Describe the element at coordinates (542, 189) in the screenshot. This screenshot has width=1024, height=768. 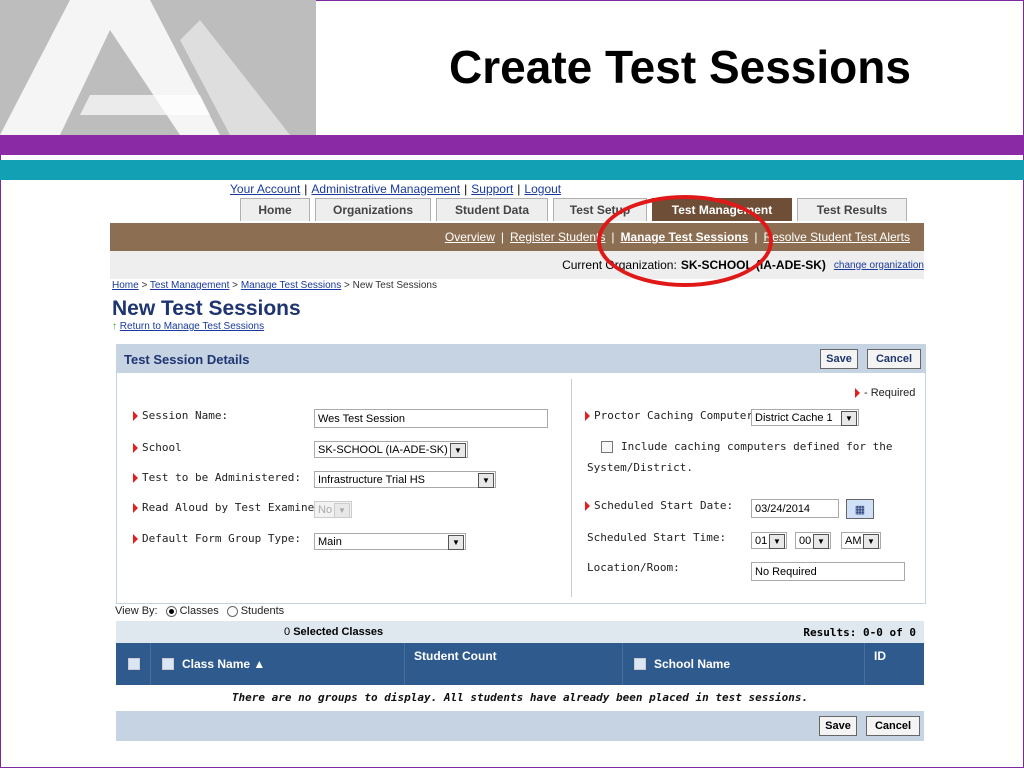
I see `logout-link: Logout` at that location.